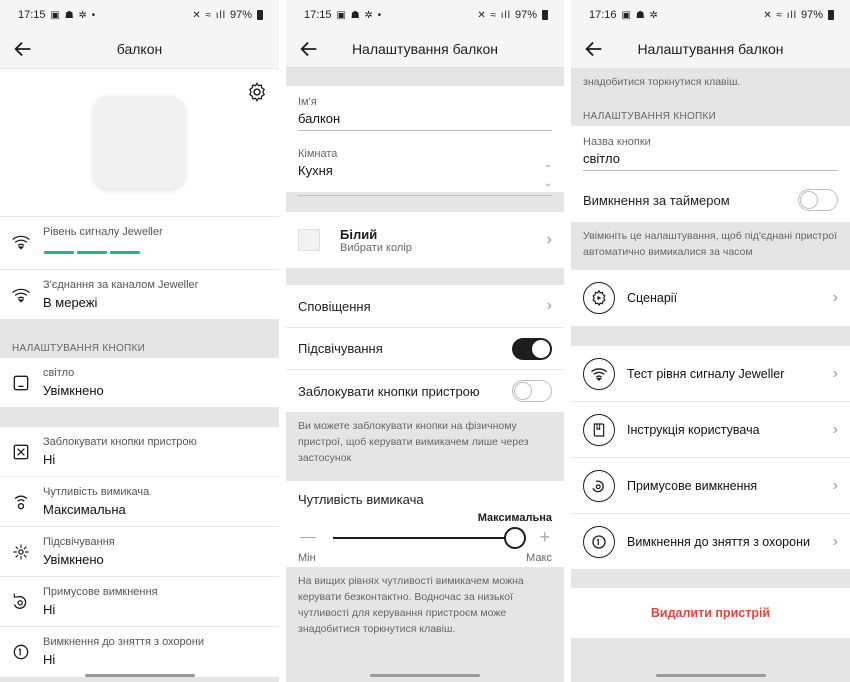 The width and height of the screenshot is (850, 682). Describe the element at coordinates (425, 119) in the screenshot. I see `name-input: балкон` at that location.